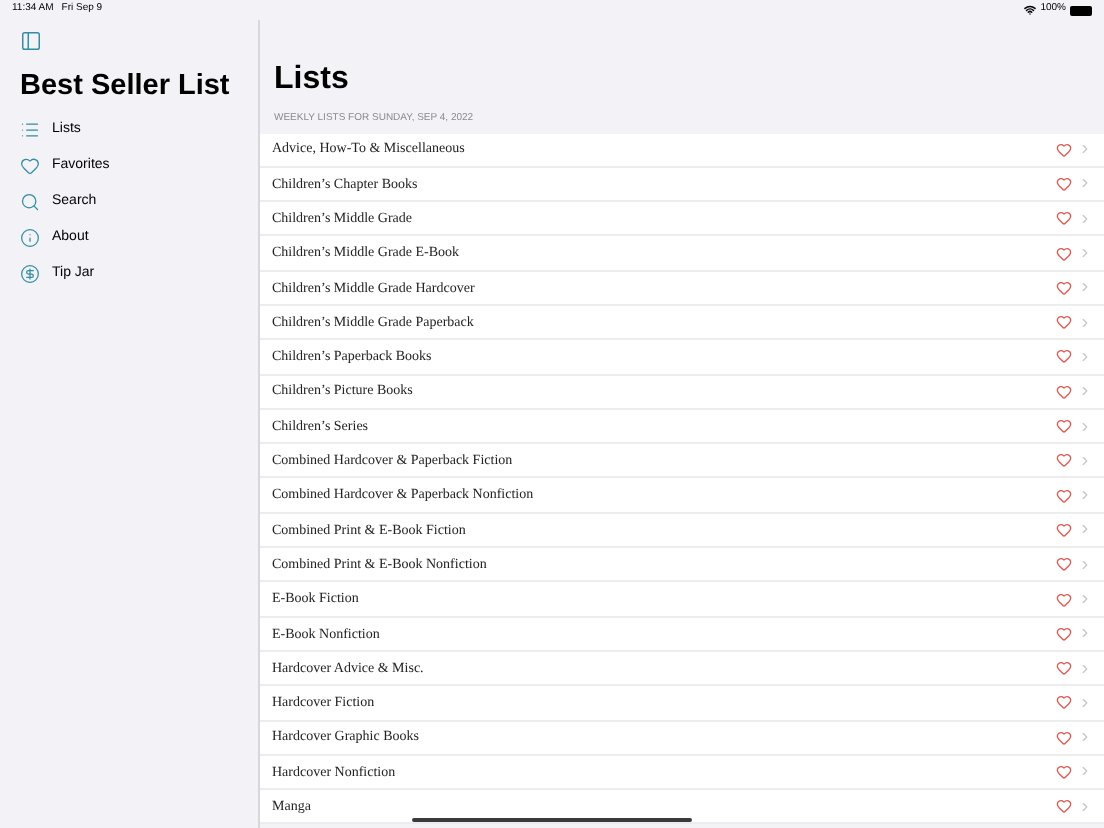 Image resolution: width=1104 pixels, height=828 pixels. I want to click on info-icon, so click(30, 238).